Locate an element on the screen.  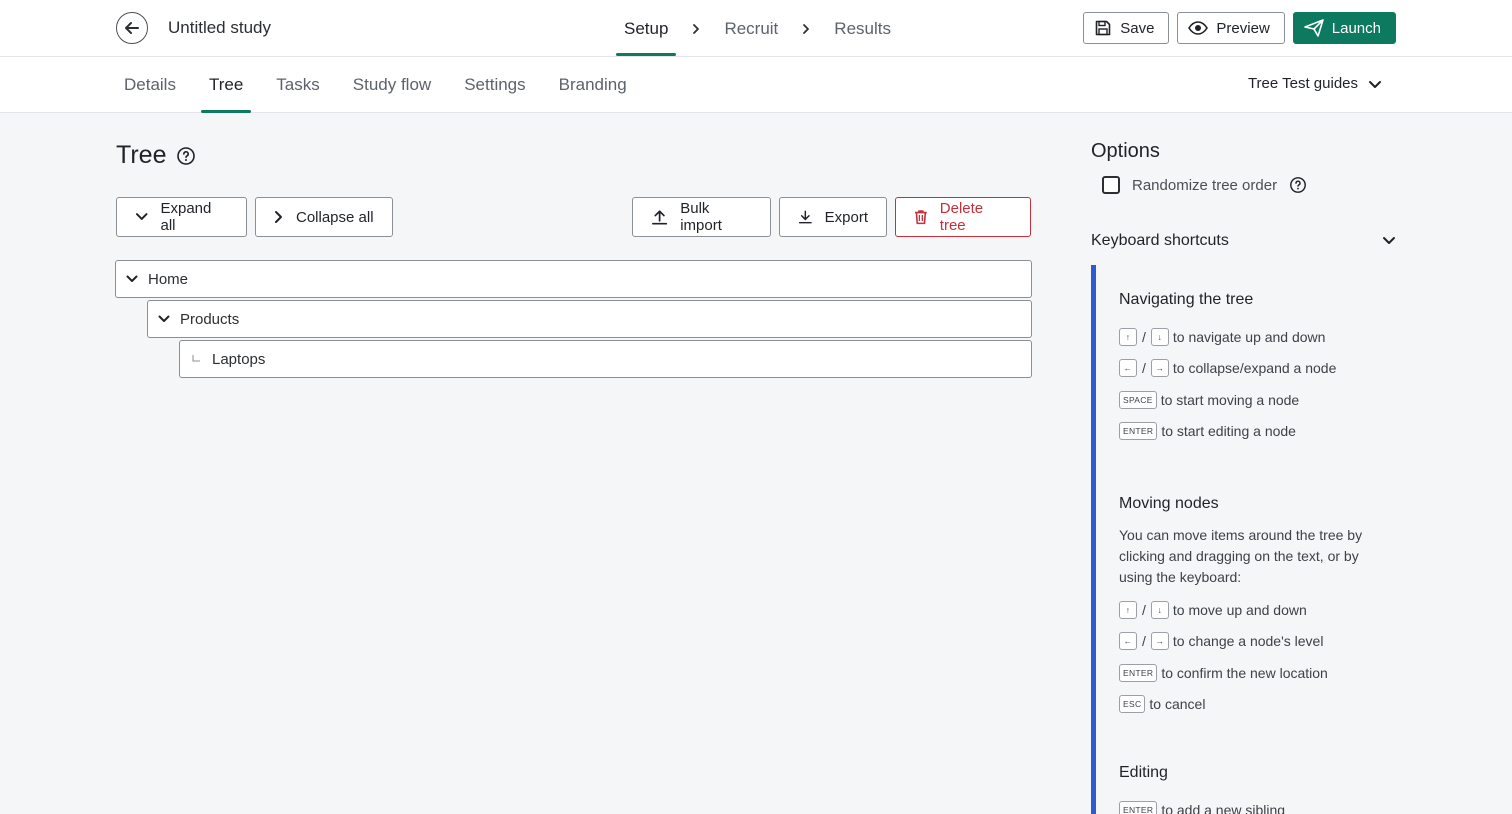
tree-test-guides-dropdown: Tree Test guides is located at coordinates (1315, 83).